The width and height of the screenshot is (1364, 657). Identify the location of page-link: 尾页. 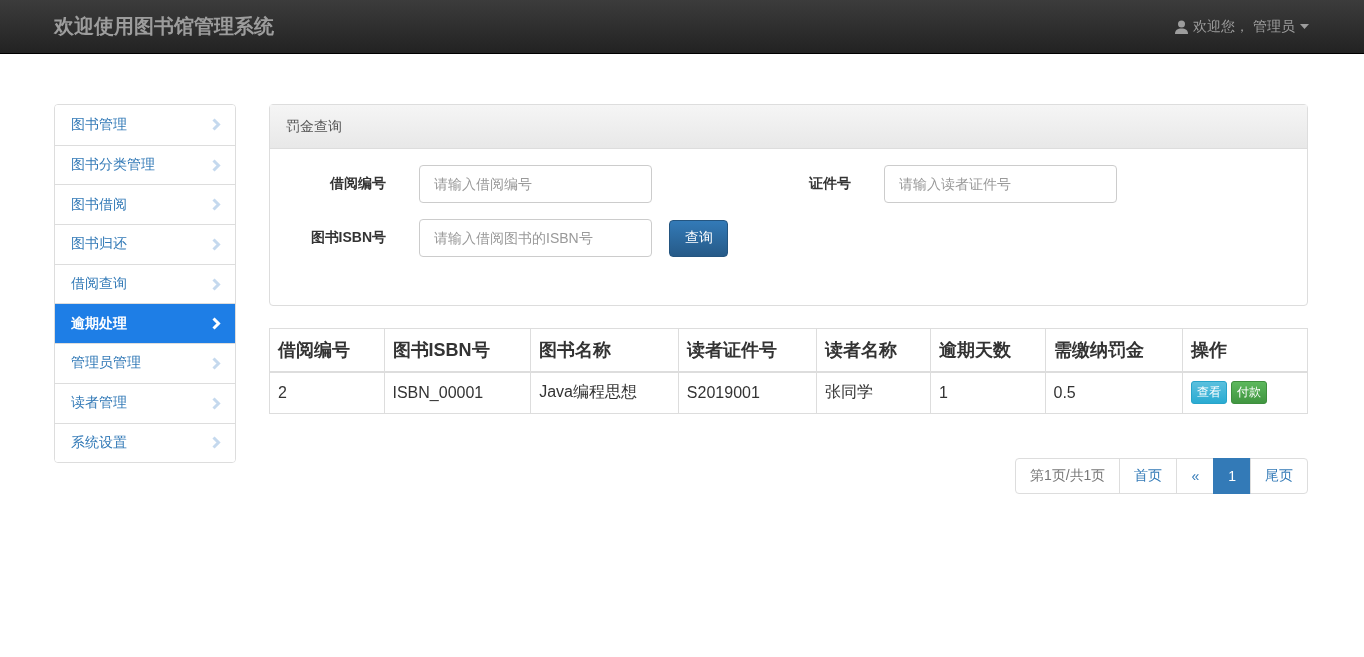
(1279, 476).